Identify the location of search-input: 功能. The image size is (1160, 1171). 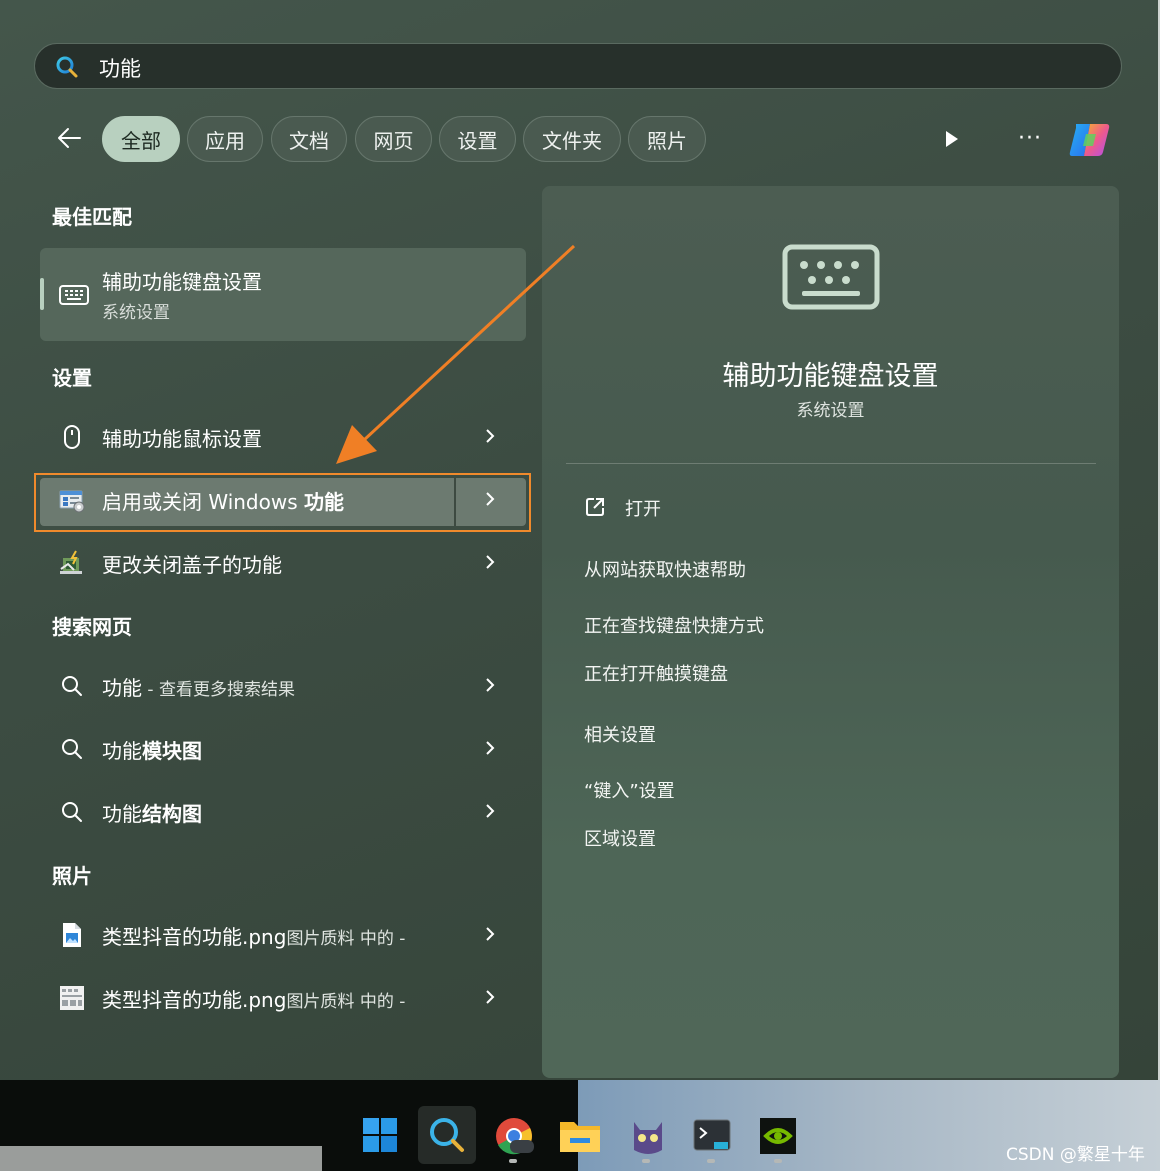
(120, 68).